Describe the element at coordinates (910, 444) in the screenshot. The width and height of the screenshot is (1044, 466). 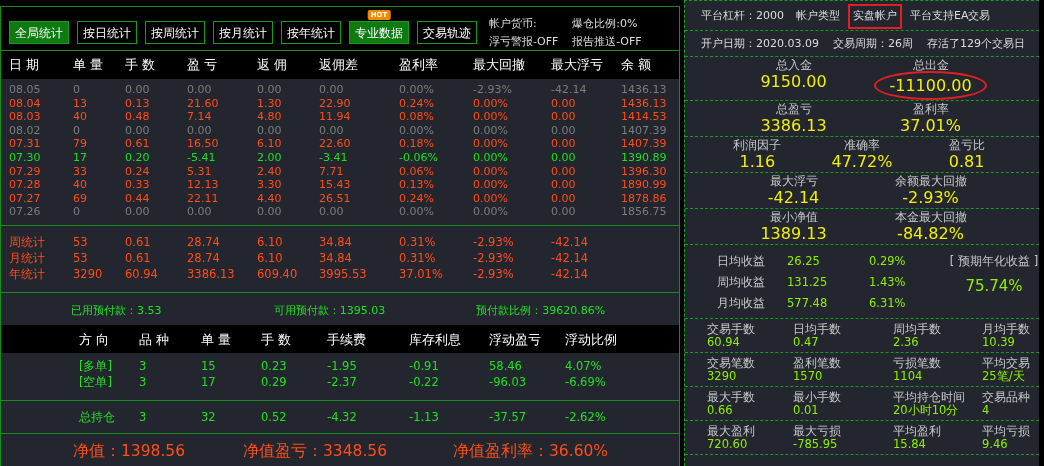
I see `stat-value: 15.84` at that location.